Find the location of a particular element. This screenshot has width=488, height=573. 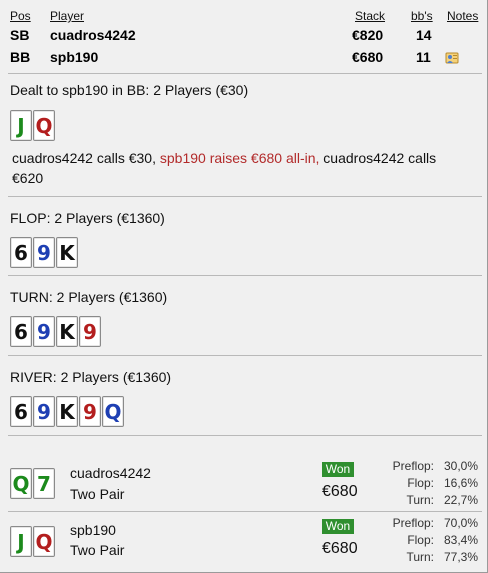

col-player-header: Player is located at coordinates (67, 16).